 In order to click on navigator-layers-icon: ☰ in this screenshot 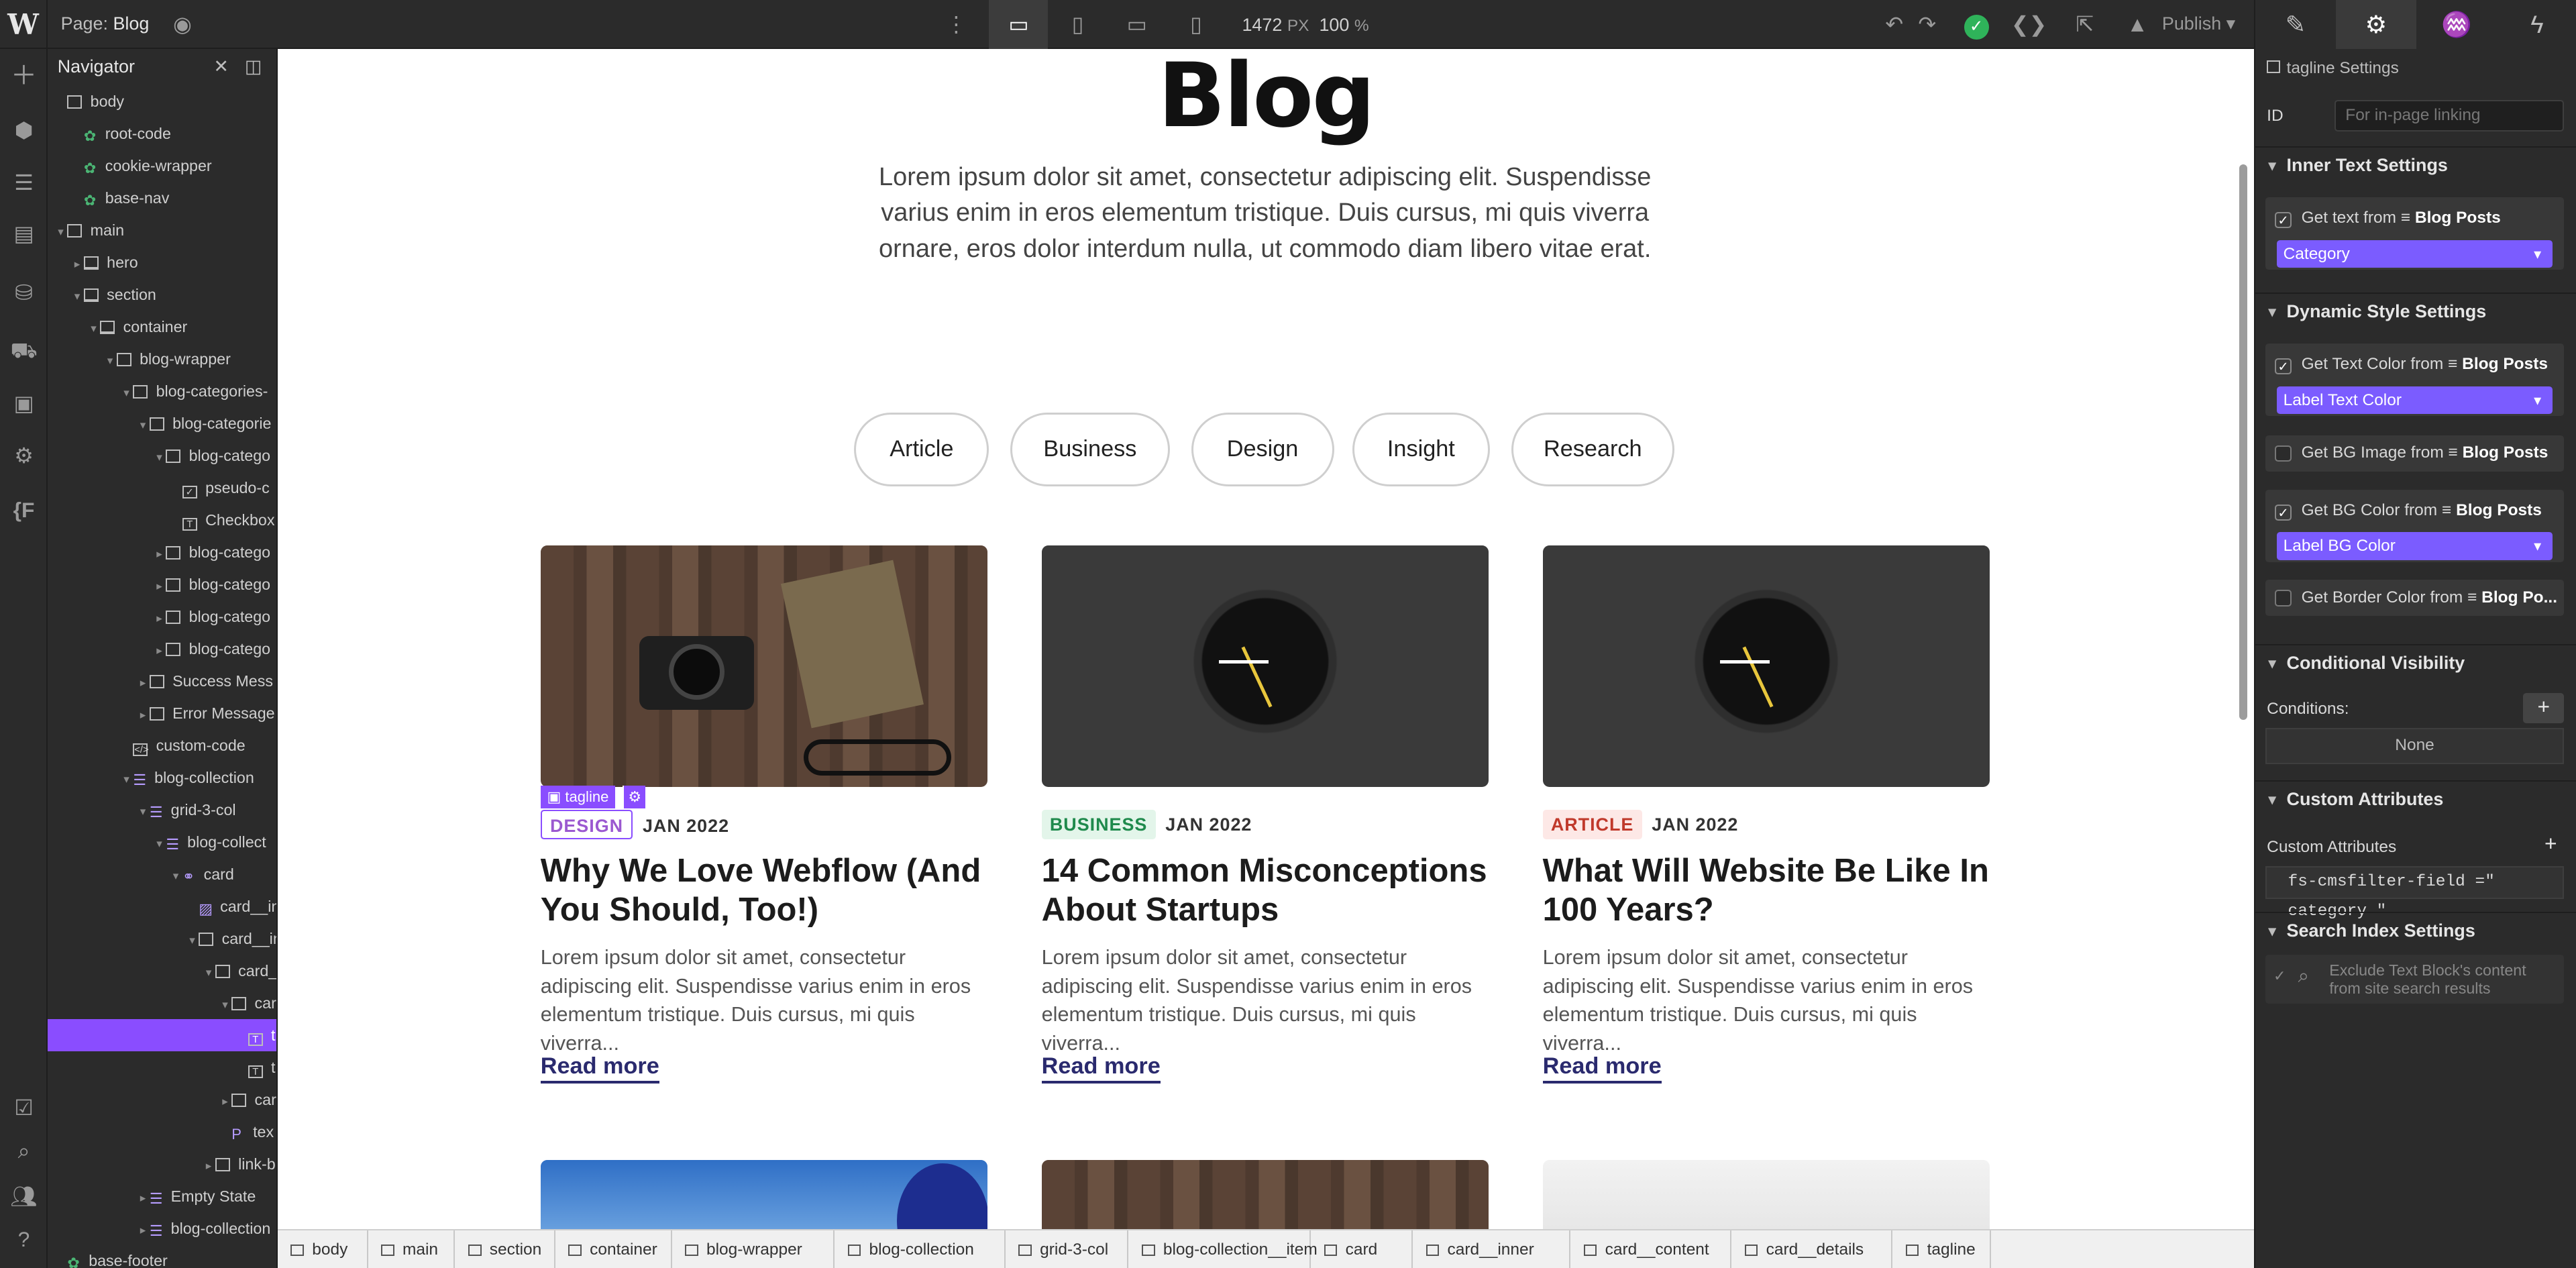, I will do `click(24, 183)`.